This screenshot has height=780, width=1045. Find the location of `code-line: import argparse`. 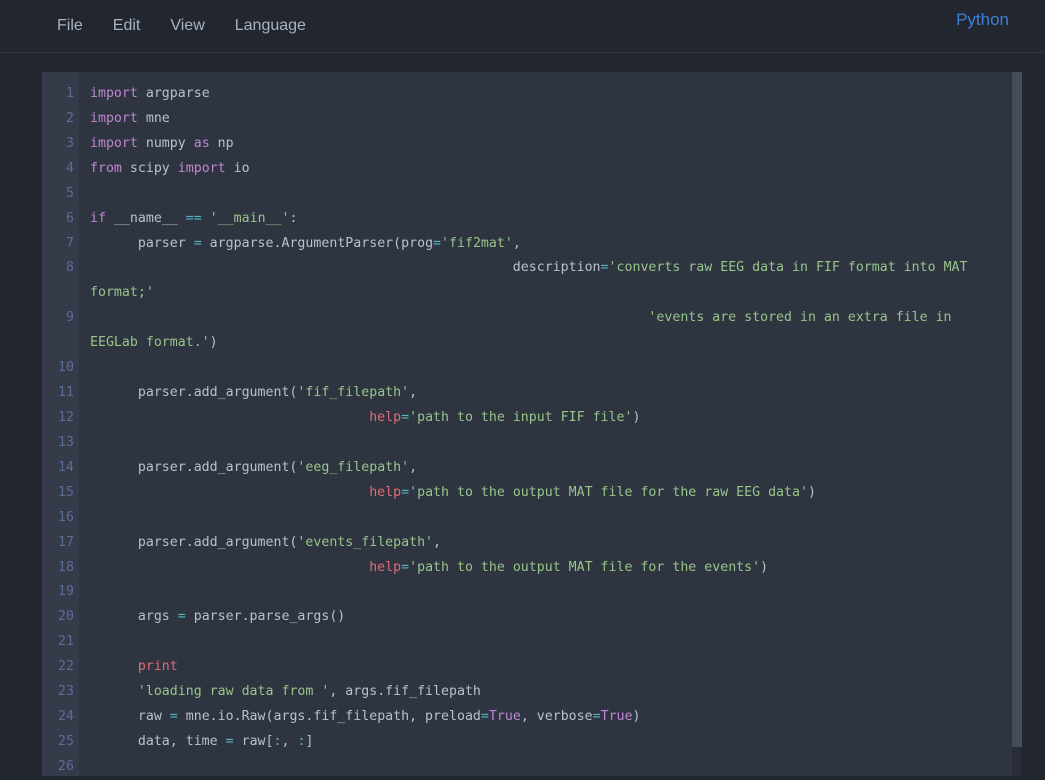

code-line: import argparse is located at coordinates (551, 94).